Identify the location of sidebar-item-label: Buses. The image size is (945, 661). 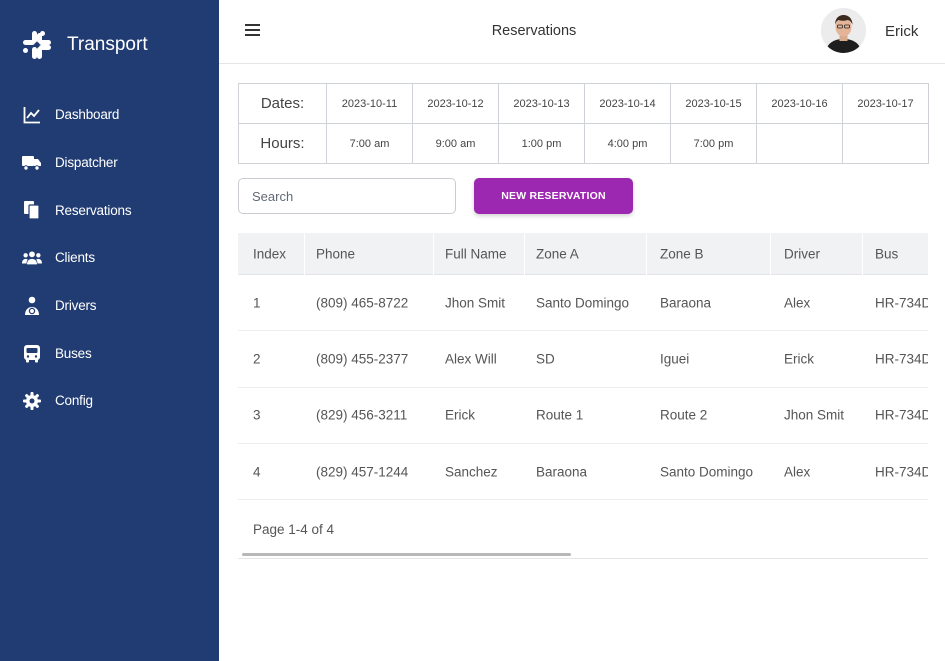
(73, 353).